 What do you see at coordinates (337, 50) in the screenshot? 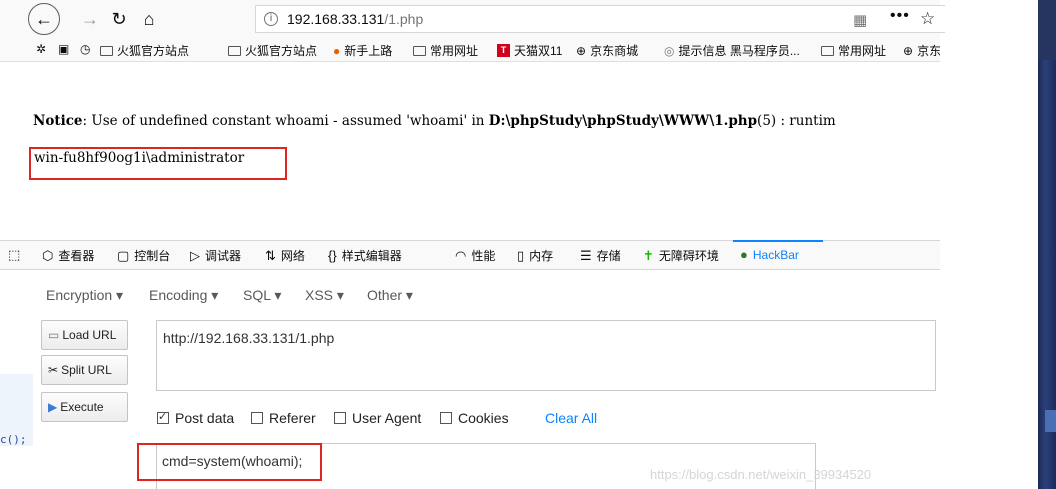
I see `firefox-icon: ●` at bounding box center [337, 50].